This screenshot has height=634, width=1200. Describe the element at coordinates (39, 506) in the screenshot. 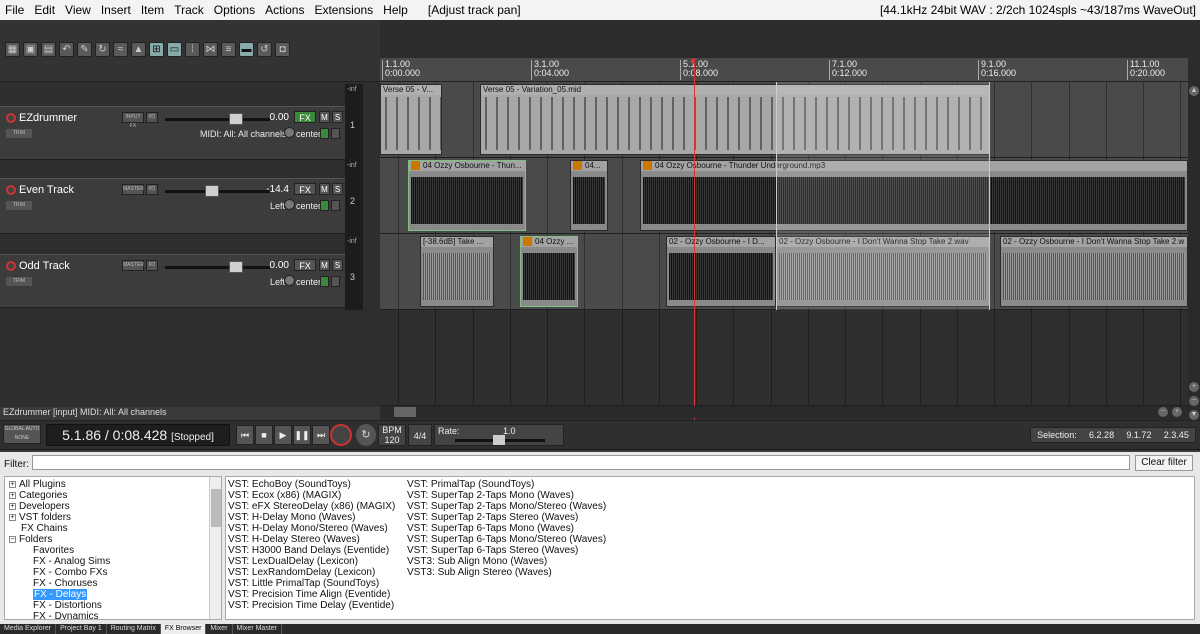

I see `tree-item: + Developers` at that location.